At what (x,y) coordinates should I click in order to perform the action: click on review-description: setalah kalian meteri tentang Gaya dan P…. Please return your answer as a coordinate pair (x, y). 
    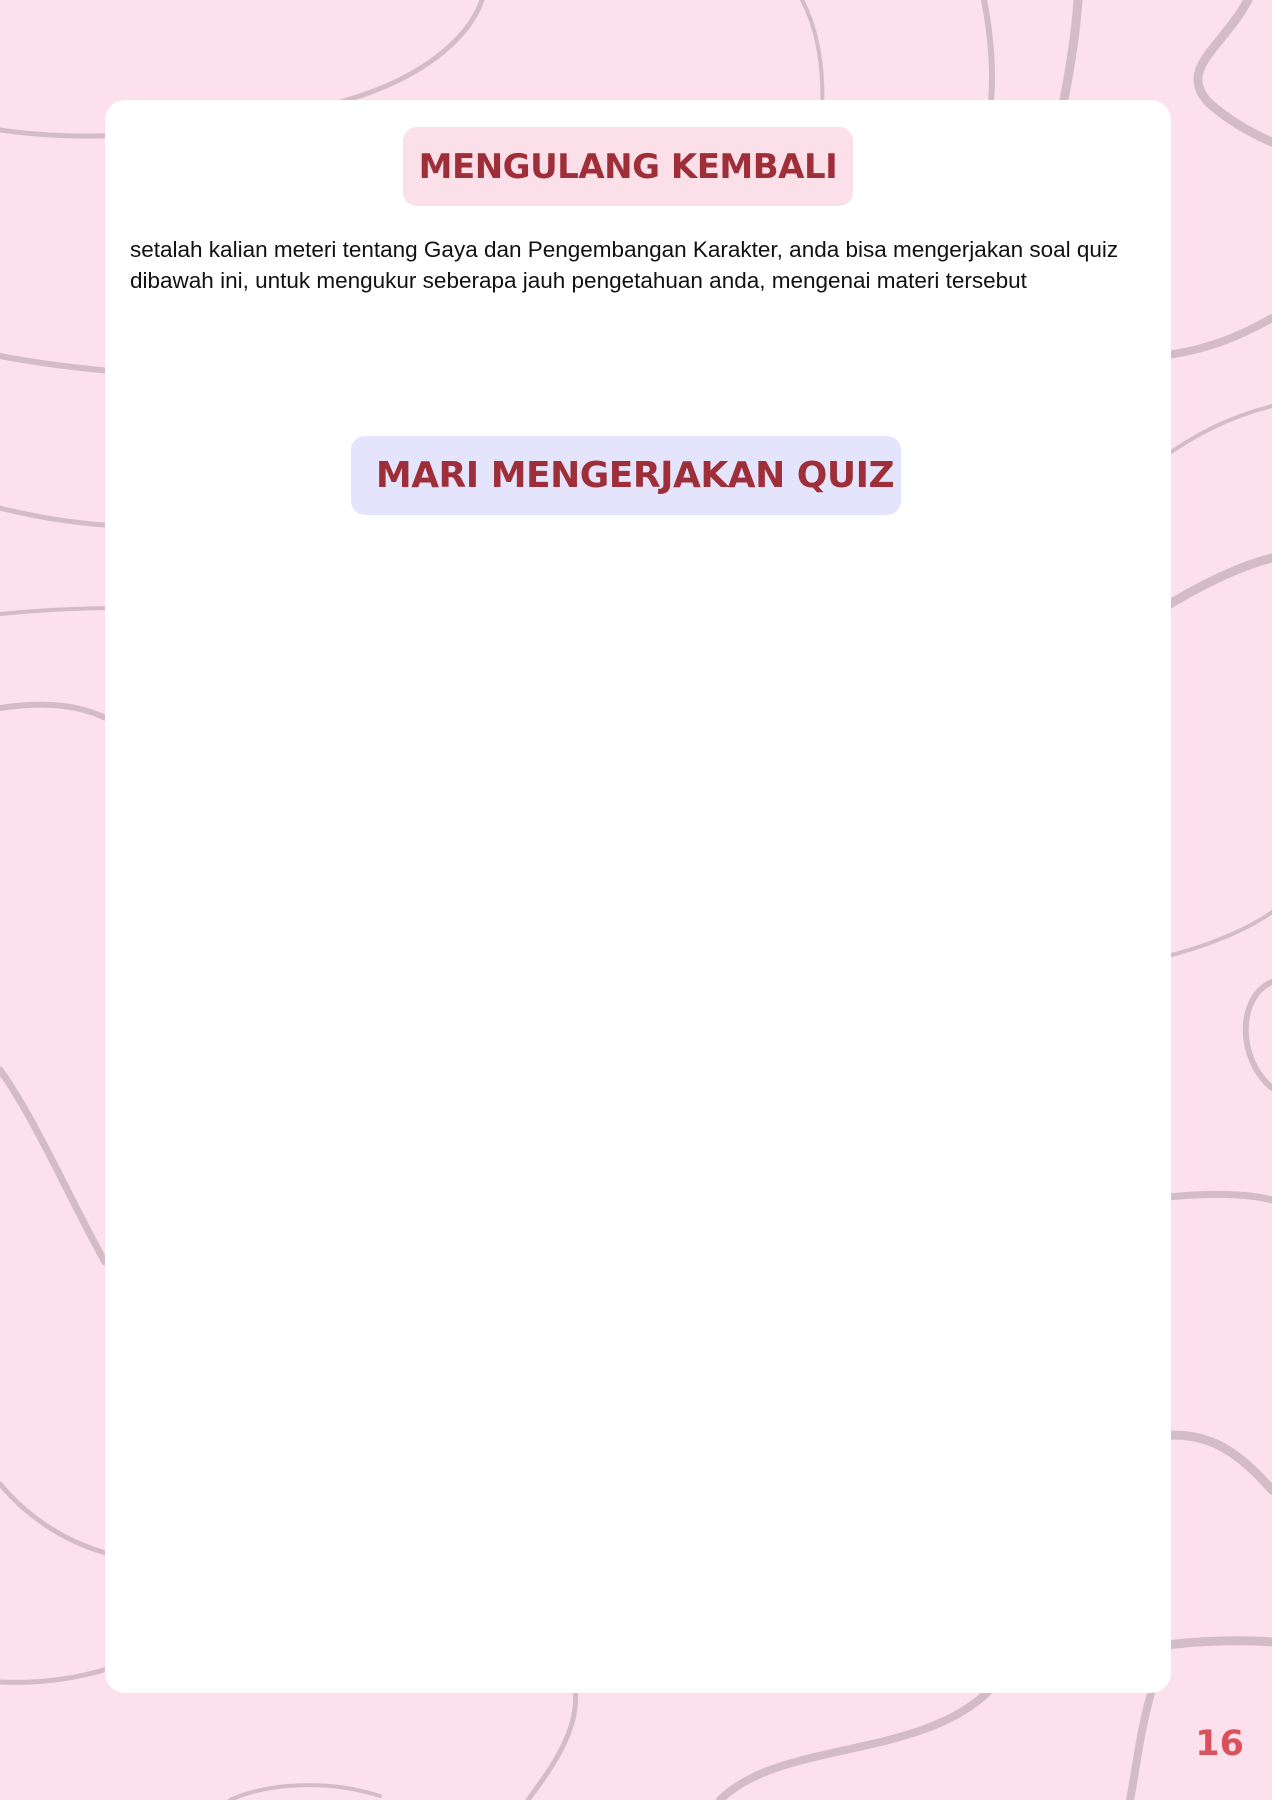
    Looking at the image, I should click on (624, 265).